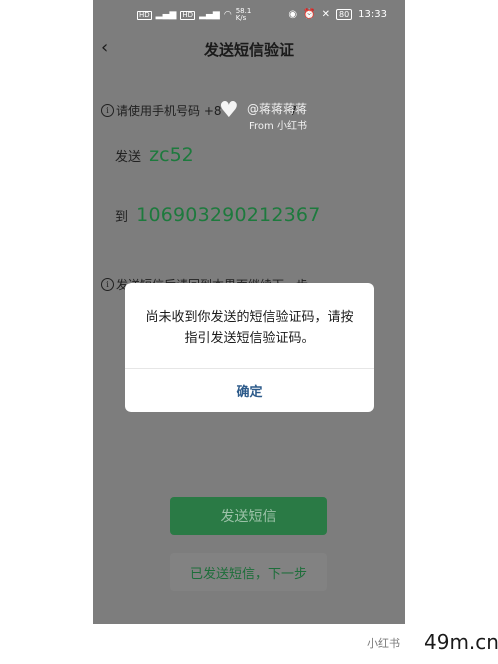  I want to click on alert-dialog: 尚未收到你发送的短信验证码，请按指引发送短信验证码。 确定, so click(249, 347).